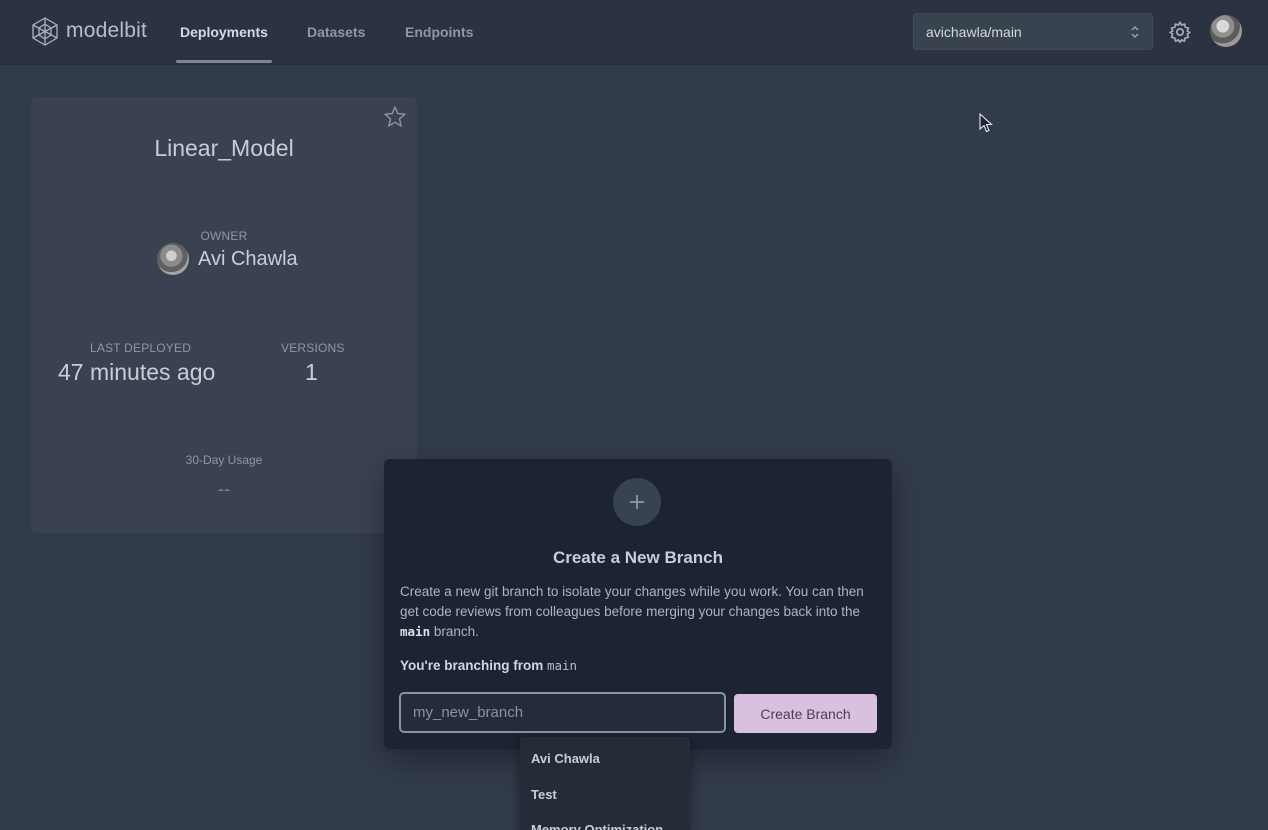  I want to click on owner-name: Avi Chawla, so click(248, 258).